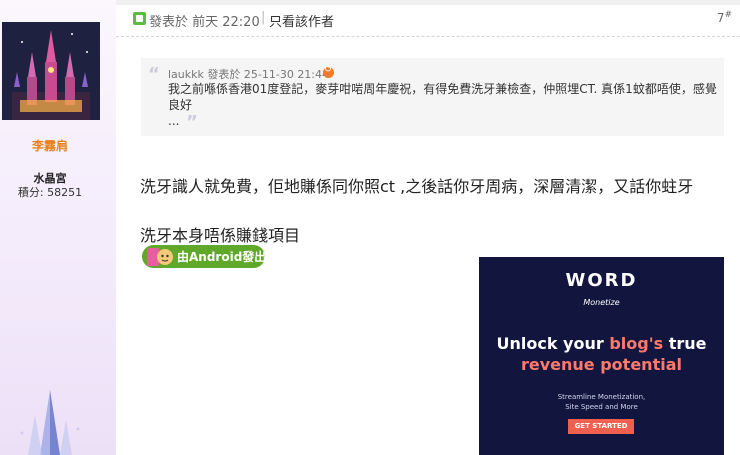 The width and height of the screenshot is (740, 455). What do you see at coordinates (685, 343) in the screenshot?
I see `ad-headline-c: true` at bounding box center [685, 343].